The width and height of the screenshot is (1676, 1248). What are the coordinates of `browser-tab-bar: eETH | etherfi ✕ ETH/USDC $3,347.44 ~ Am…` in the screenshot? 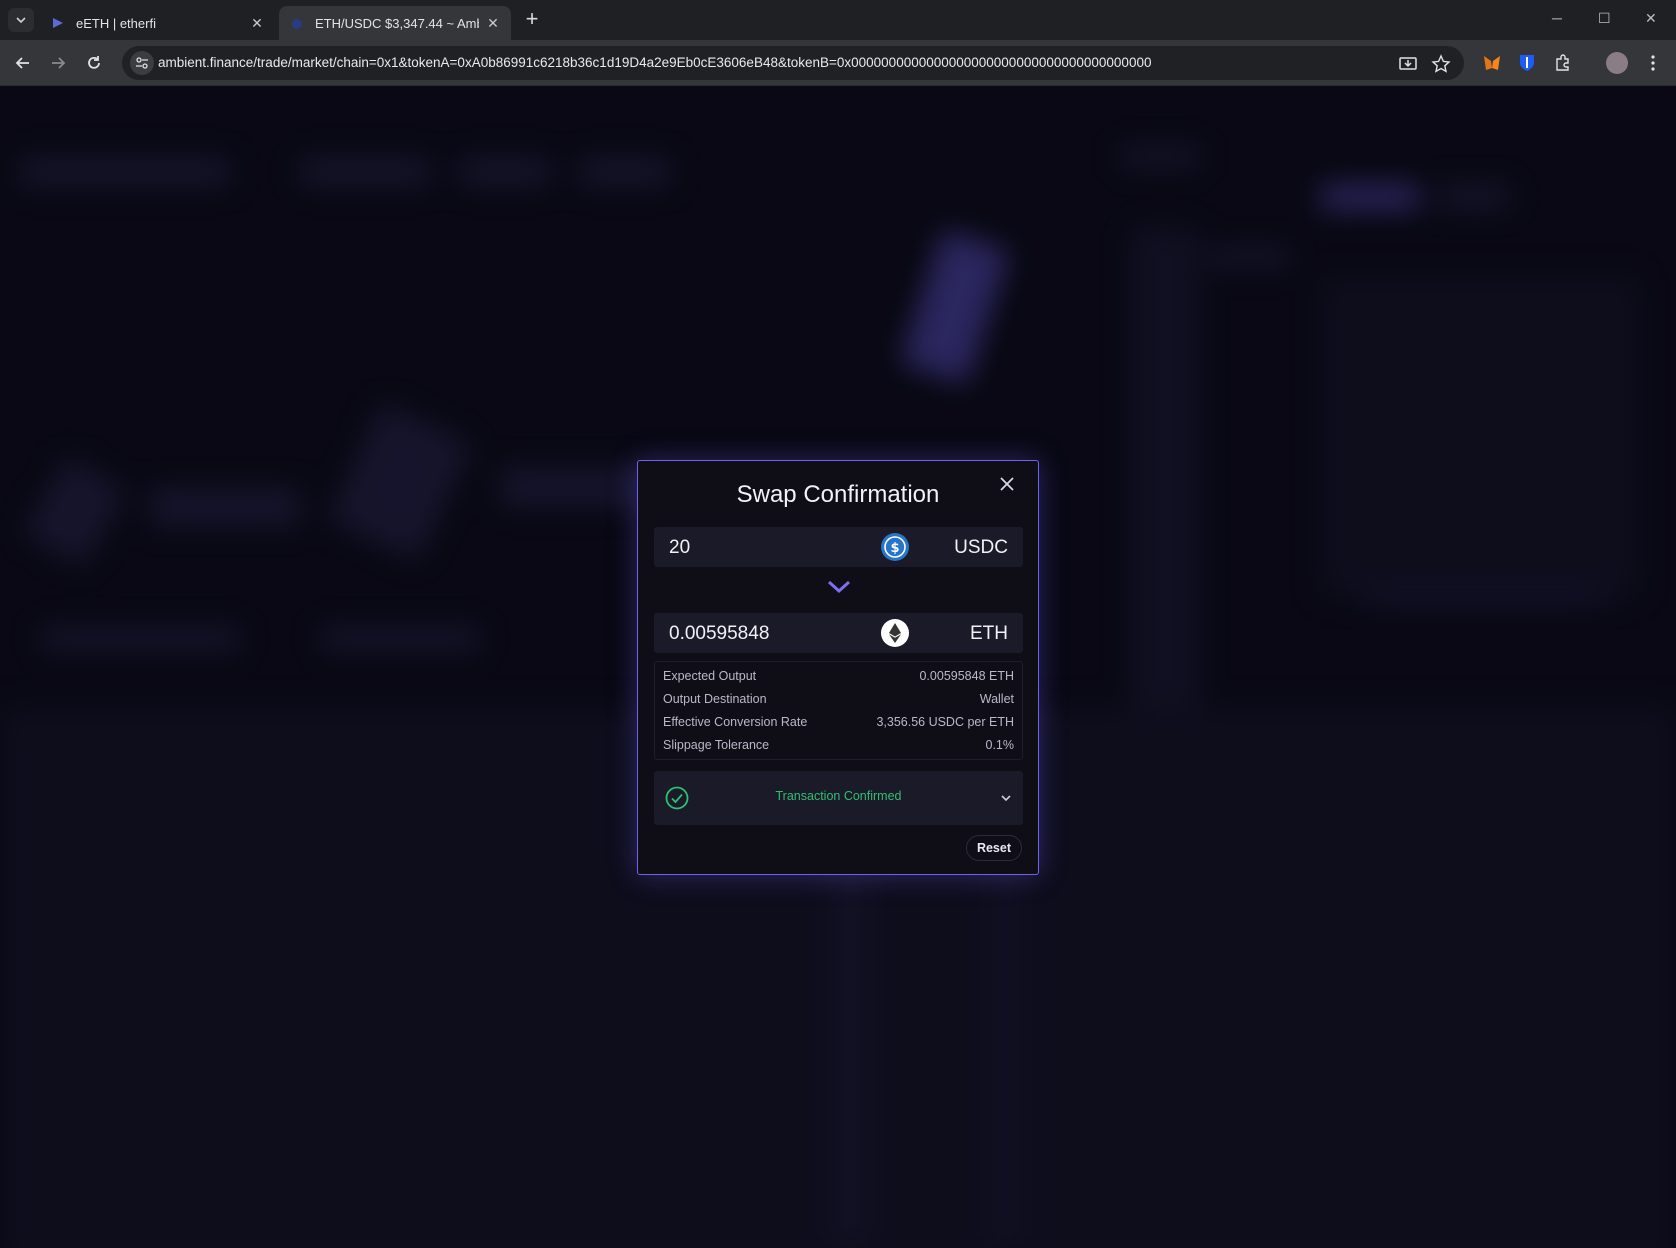 It's located at (838, 20).